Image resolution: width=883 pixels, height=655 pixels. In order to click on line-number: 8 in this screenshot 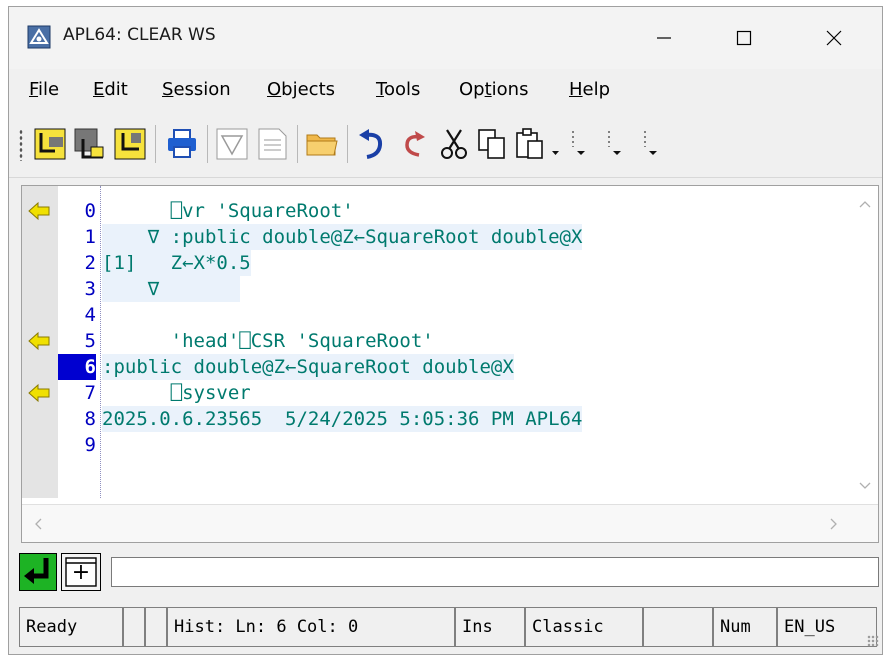, I will do `click(90, 419)`.